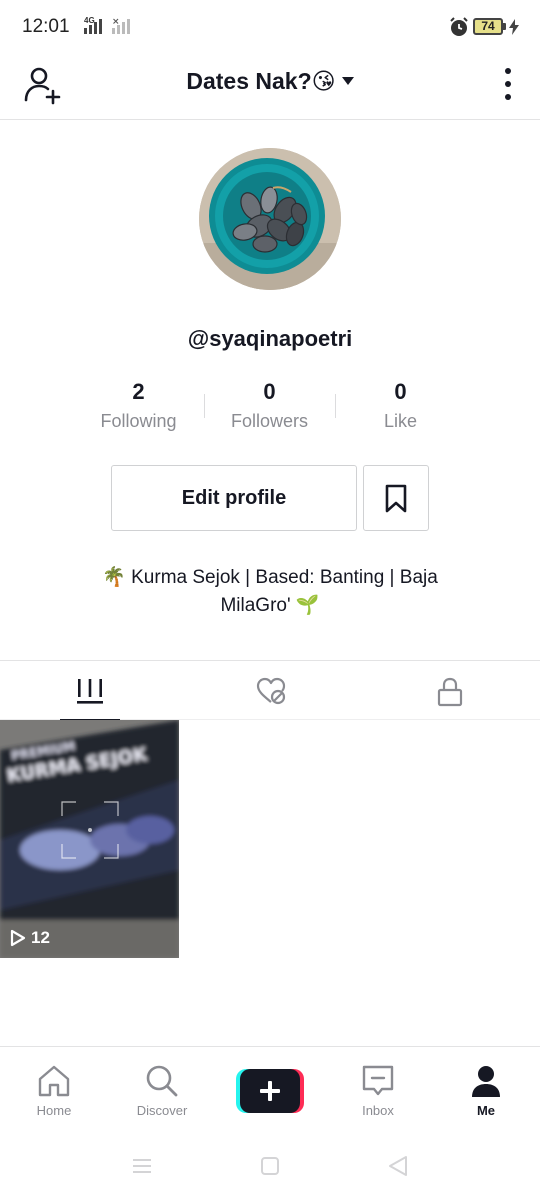  I want to click on stat-label: Followers, so click(269, 421).